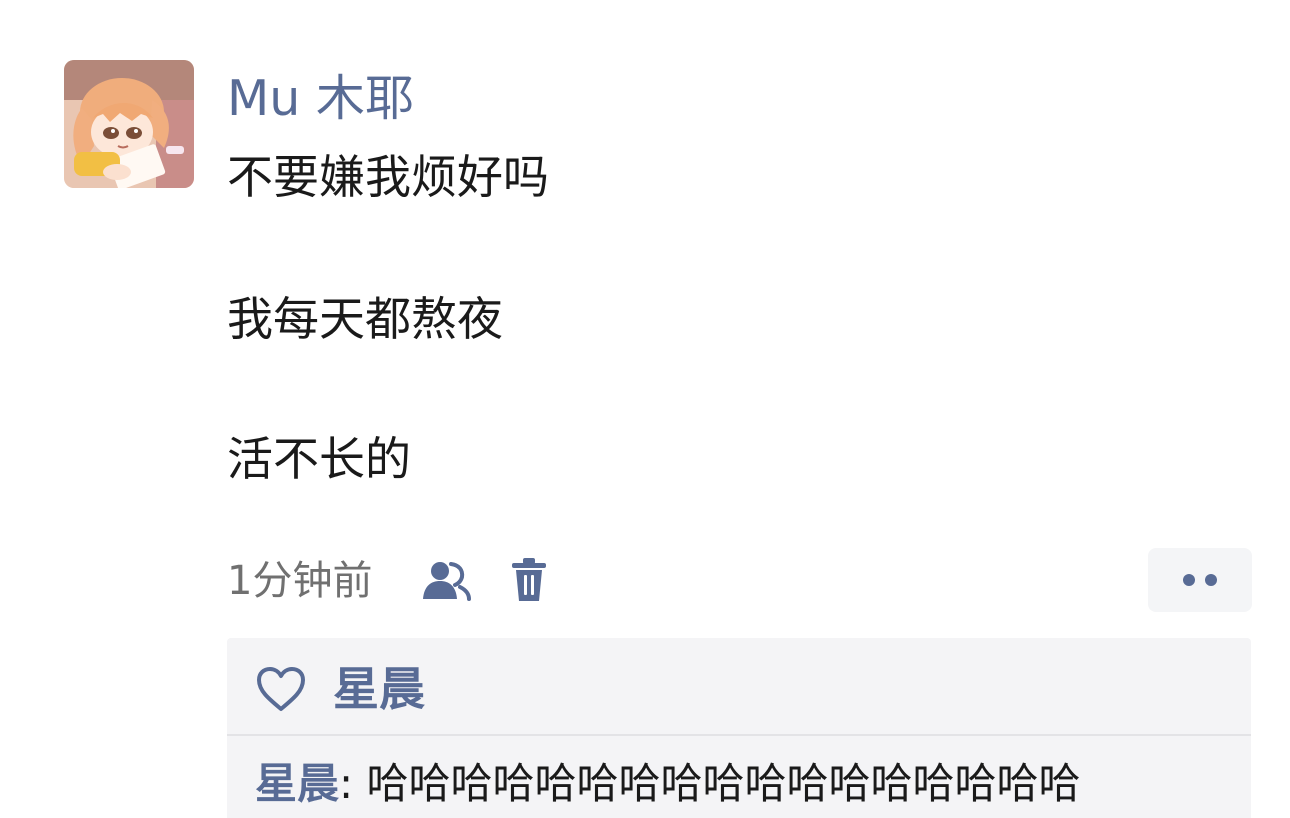 The height and width of the screenshot is (818, 1290). I want to click on post-author-name: Mu 木耶, so click(320, 99).